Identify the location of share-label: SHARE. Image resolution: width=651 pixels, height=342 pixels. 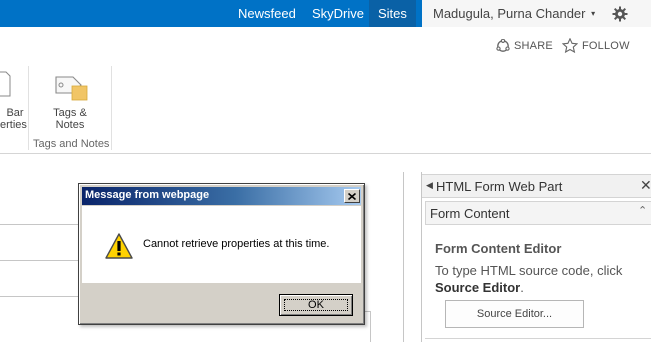
(533, 45).